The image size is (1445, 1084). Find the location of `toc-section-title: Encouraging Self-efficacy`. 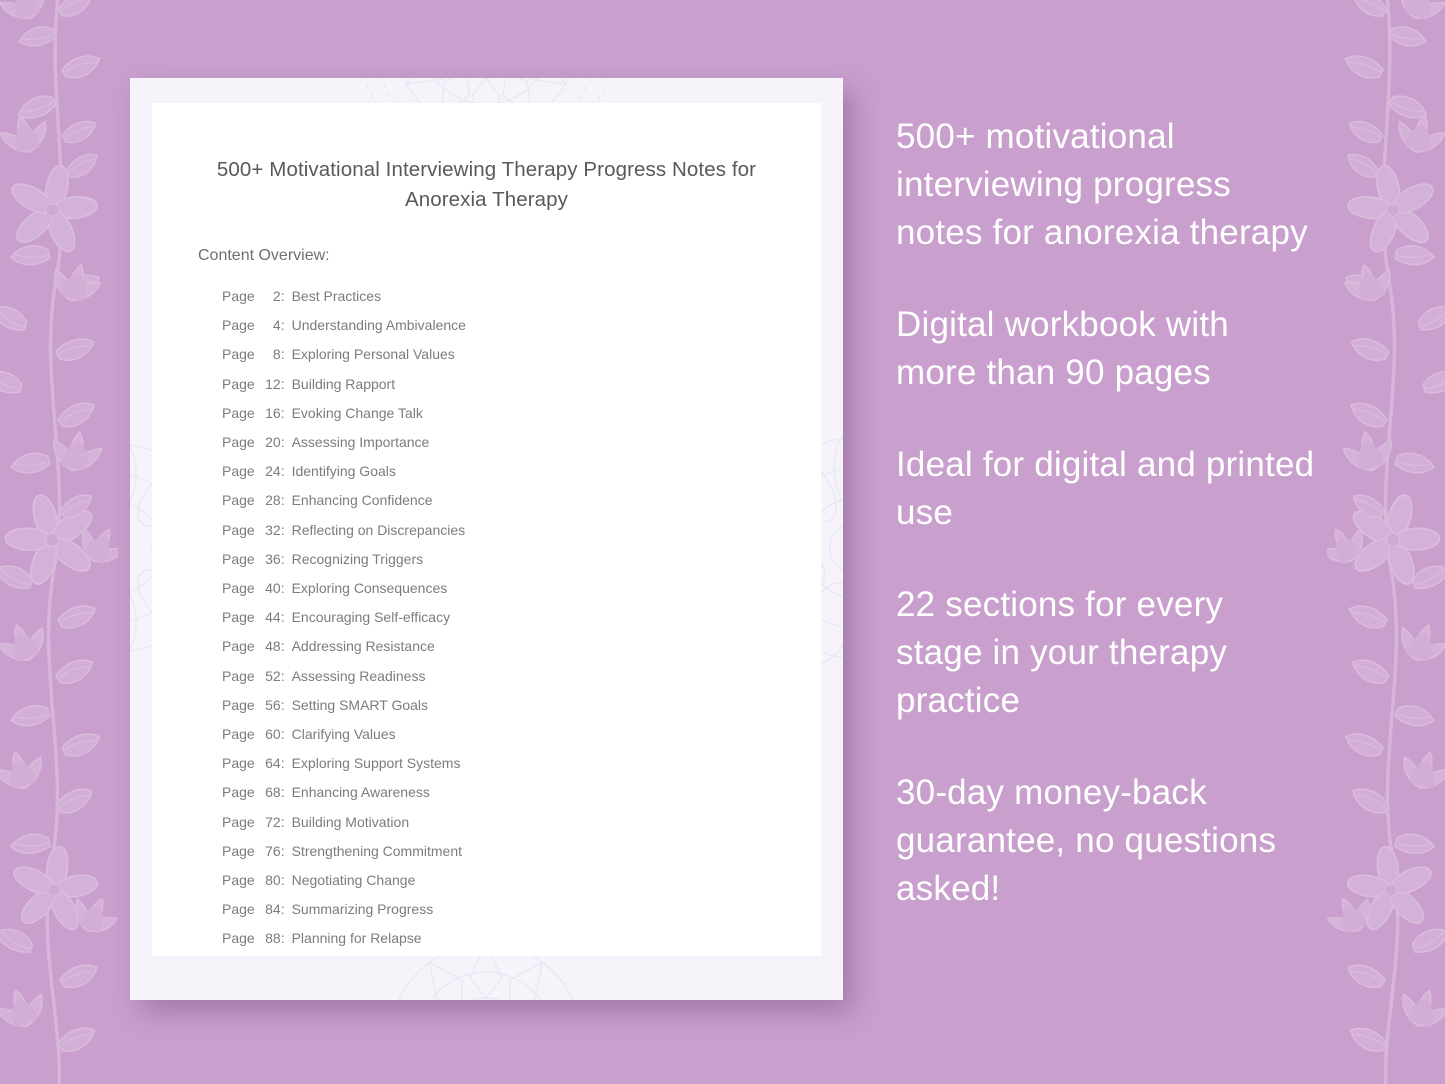

toc-section-title: Encouraging Self-efficacy is located at coordinates (371, 617).